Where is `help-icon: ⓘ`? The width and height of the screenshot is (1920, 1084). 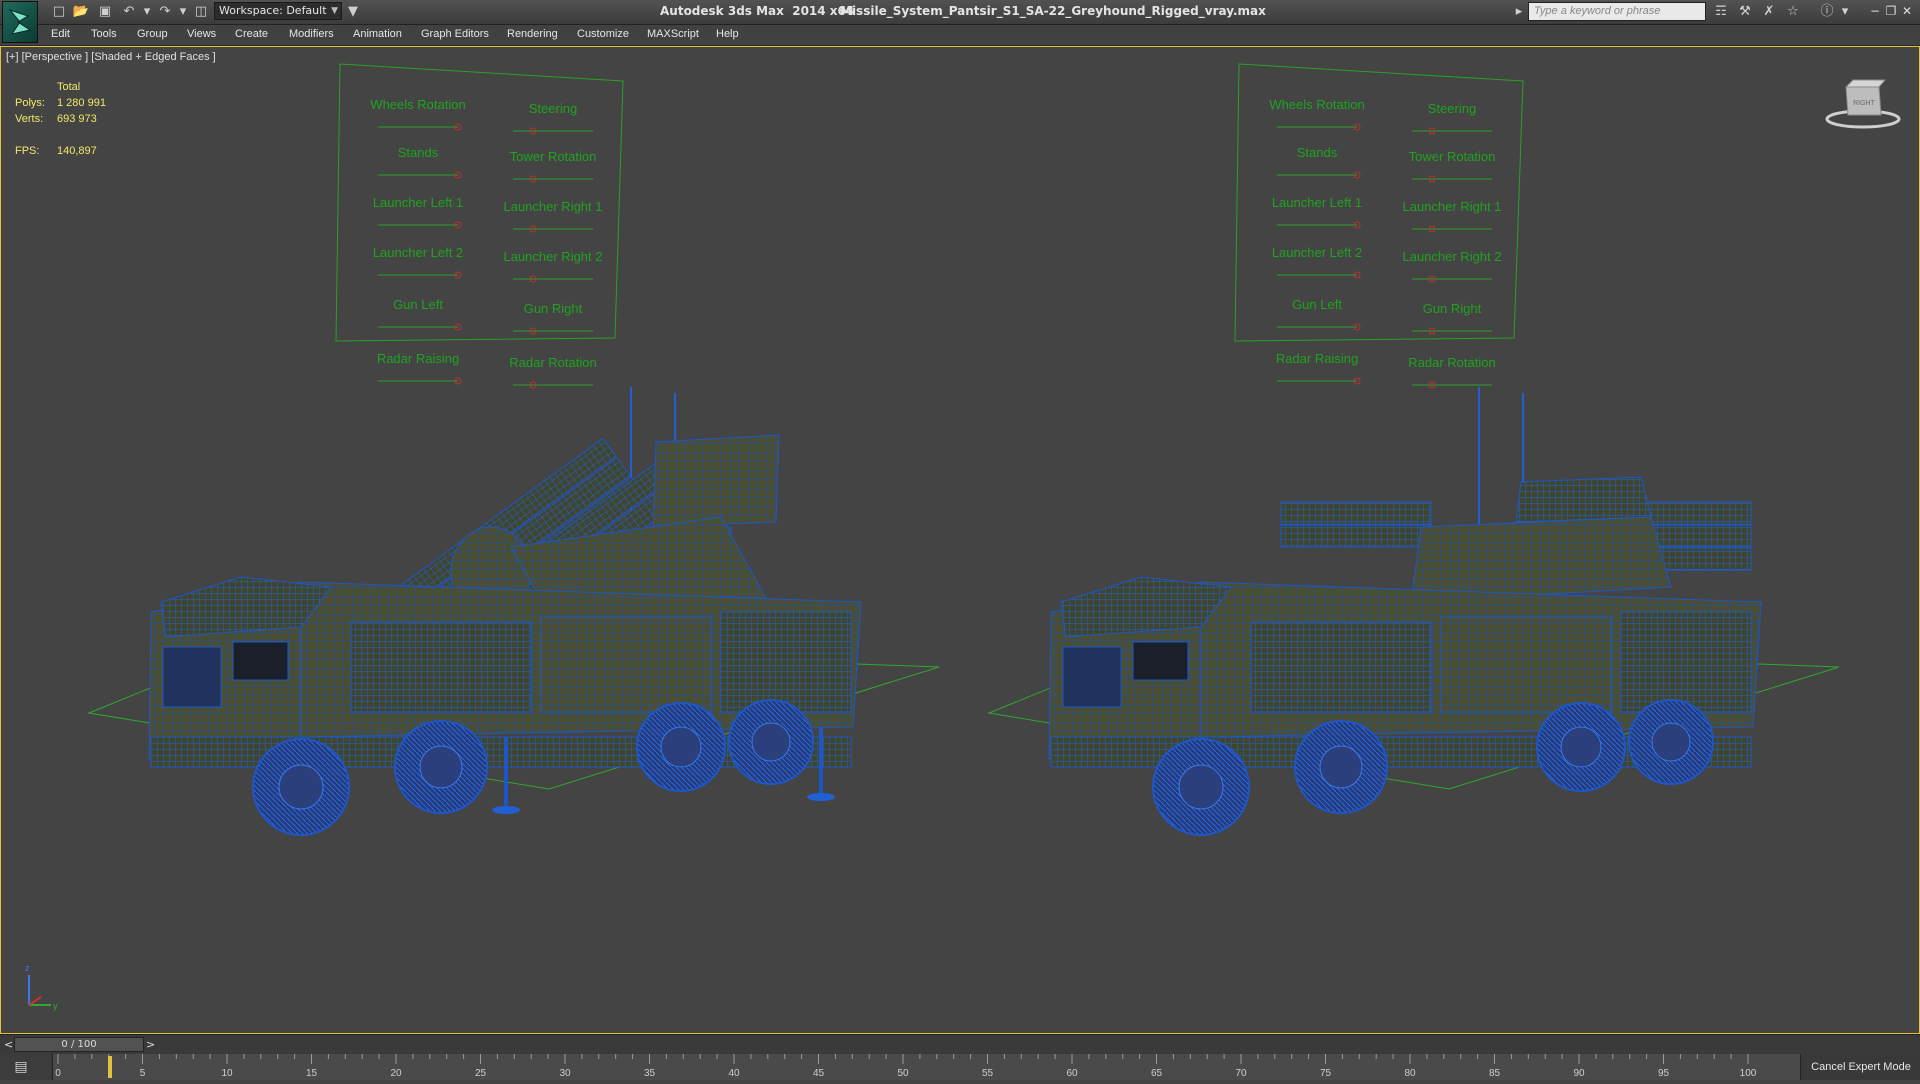 help-icon: ⓘ is located at coordinates (1827, 12).